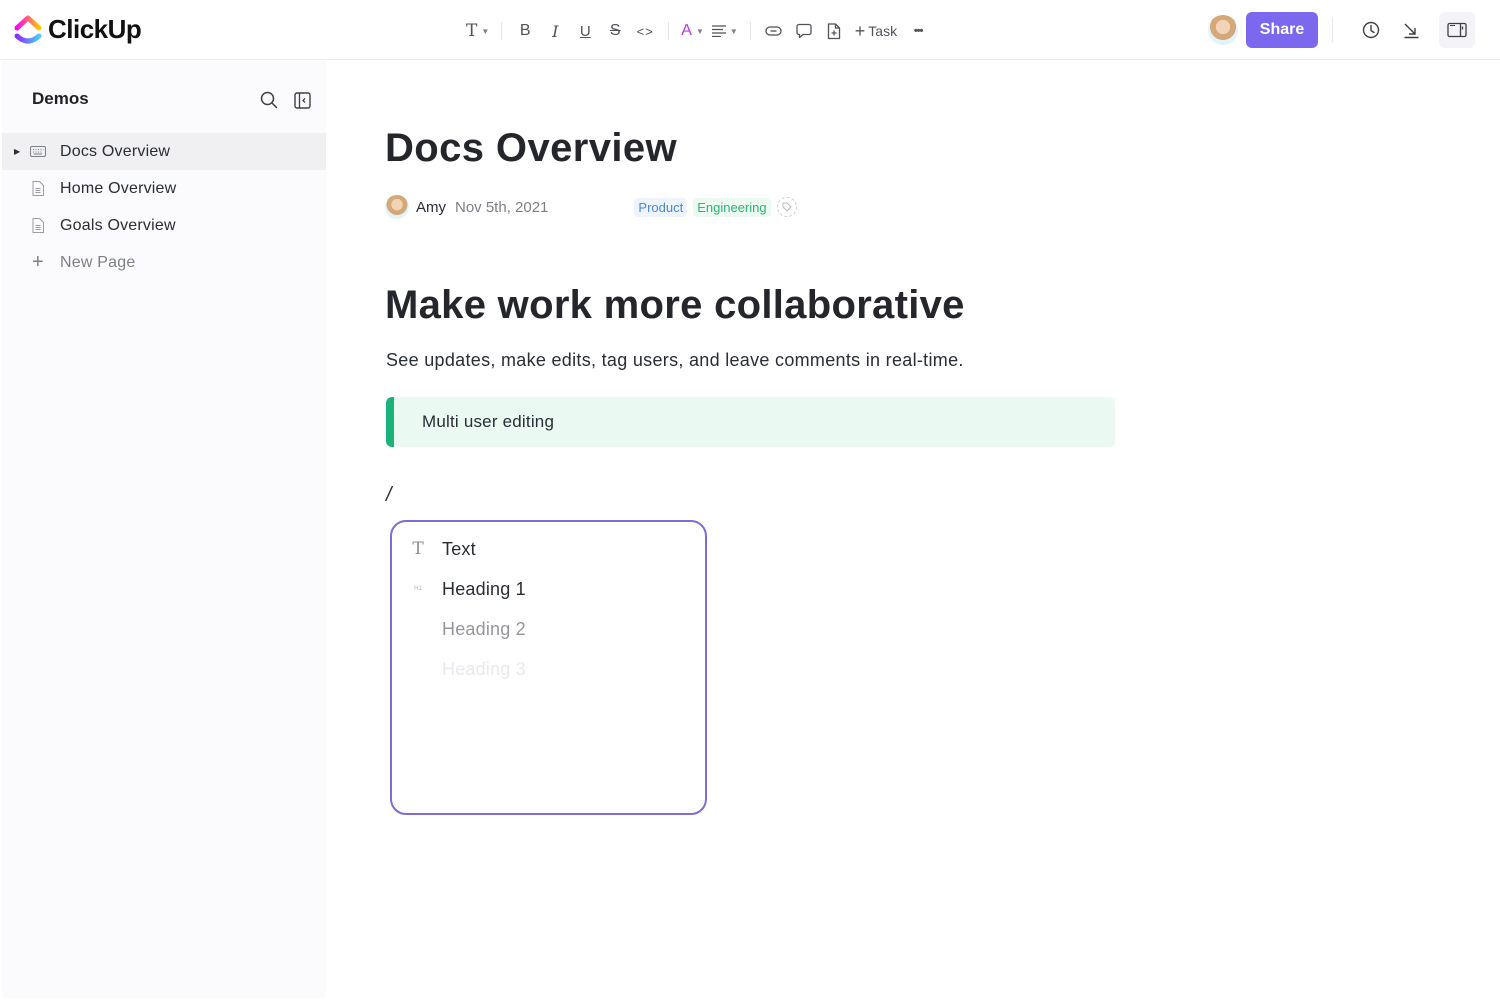 The image size is (1500, 1000). I want to click on sidebar-panel-icon, so click(1457, 30).